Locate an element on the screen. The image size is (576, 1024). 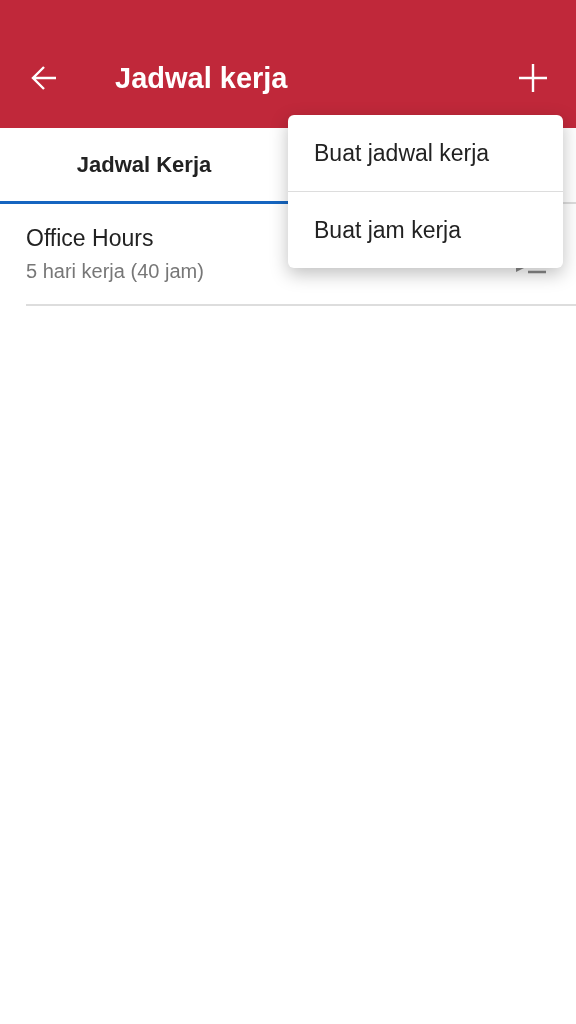
schedule-detail: 5 hari kerja (40 jam) is located at coordinates (115, 271).